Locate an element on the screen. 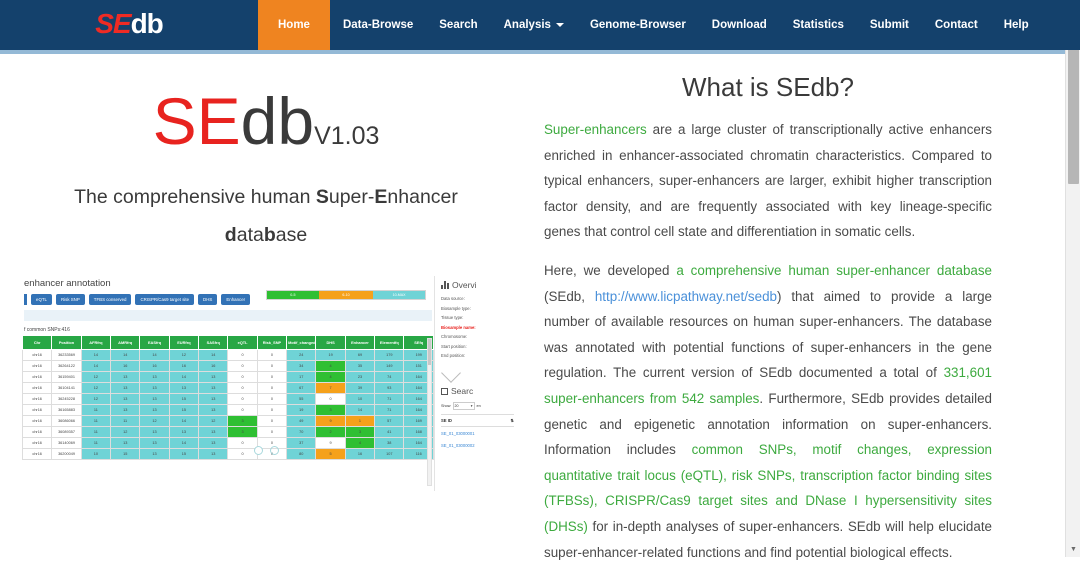 Image resolution: width=1080 pixels, height=565 pixels. nav-item-label: Data-Browse is located at coordinates (378, 25).